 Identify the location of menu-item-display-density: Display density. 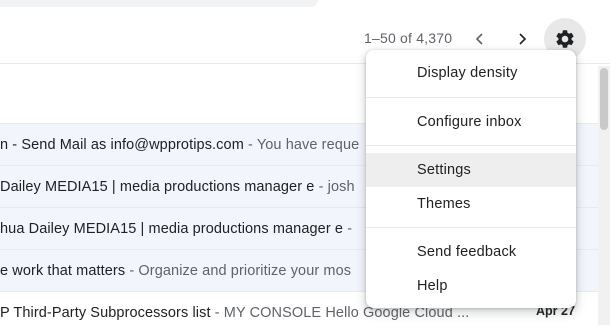
(471, 73).